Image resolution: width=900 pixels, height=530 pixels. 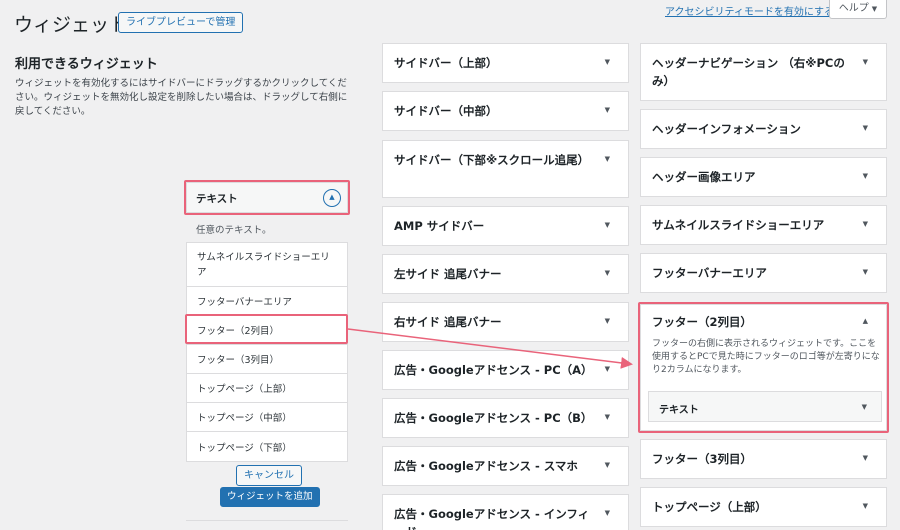 I want to click on widget-area: フッターバナーエリア ▼, so click(x=763, y=273).